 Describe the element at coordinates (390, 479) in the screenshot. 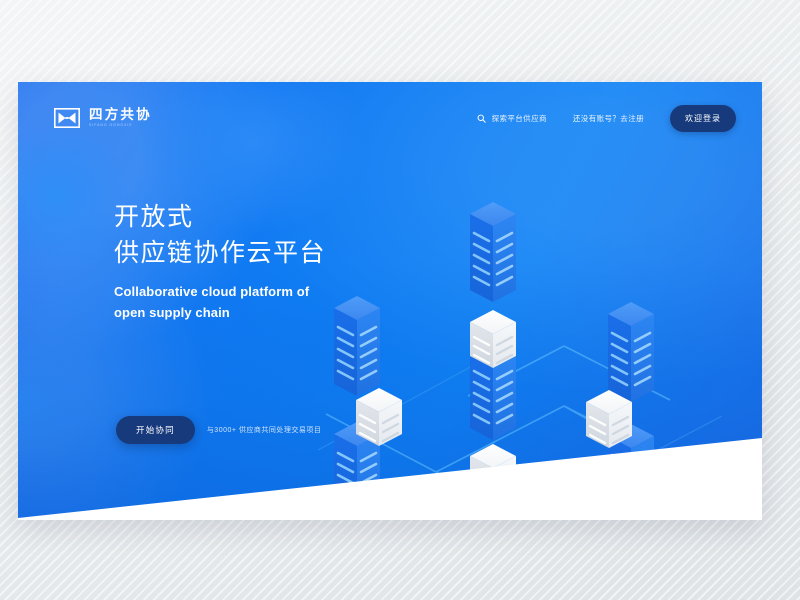

I see `hero-bottom-wave` at that location.